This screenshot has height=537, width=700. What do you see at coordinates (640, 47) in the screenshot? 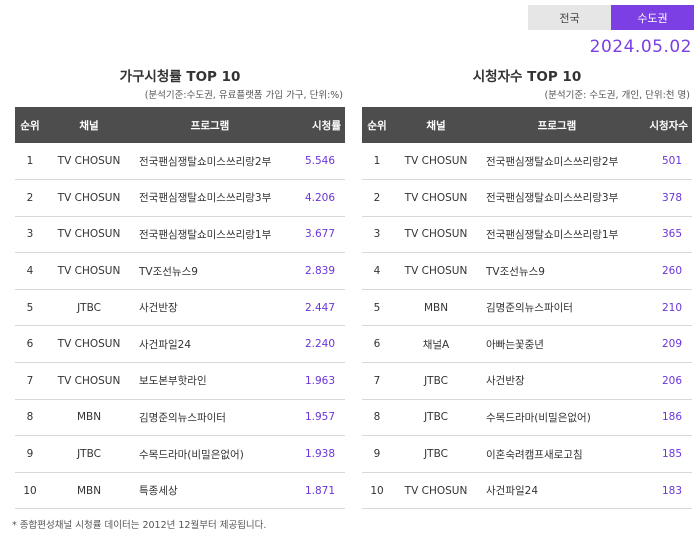
I see `date-label: 2024.05.02` at bounding box center [640, 47].